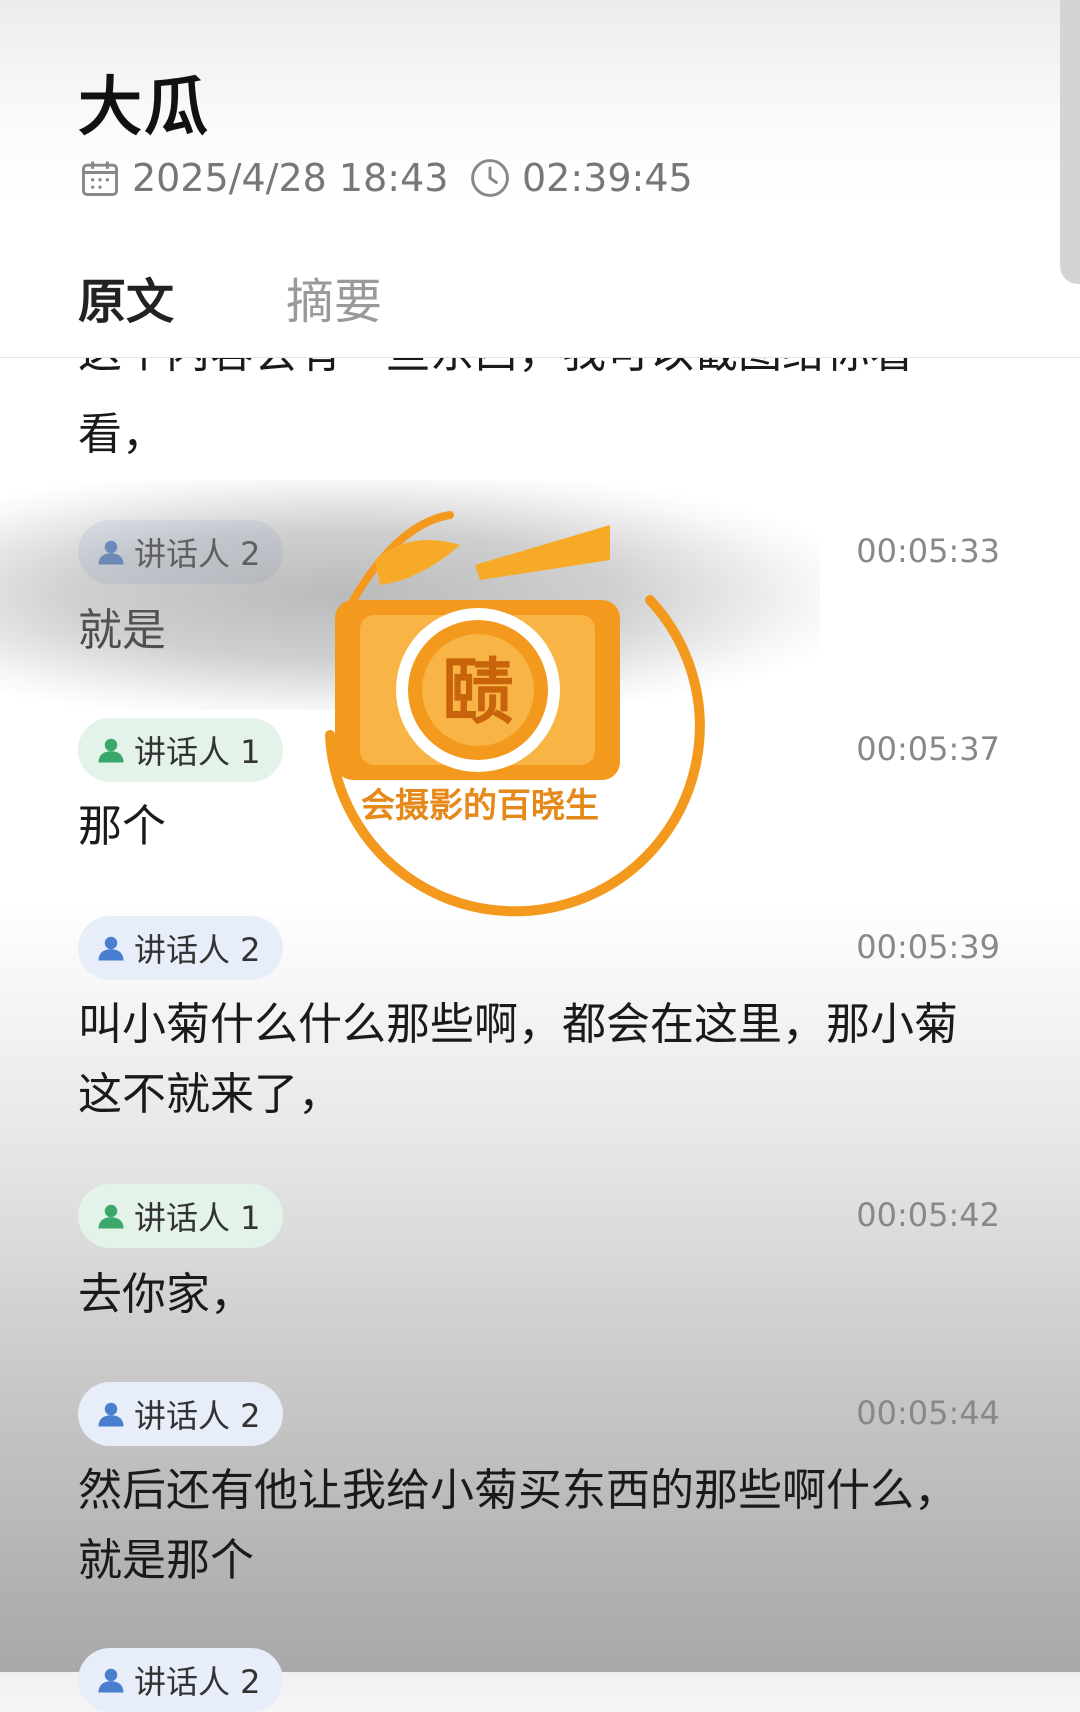 This screenshot has width=1080, height=1712. I want to click on recording-datetime: 2025/4/28 18:43, so click(290, 178).